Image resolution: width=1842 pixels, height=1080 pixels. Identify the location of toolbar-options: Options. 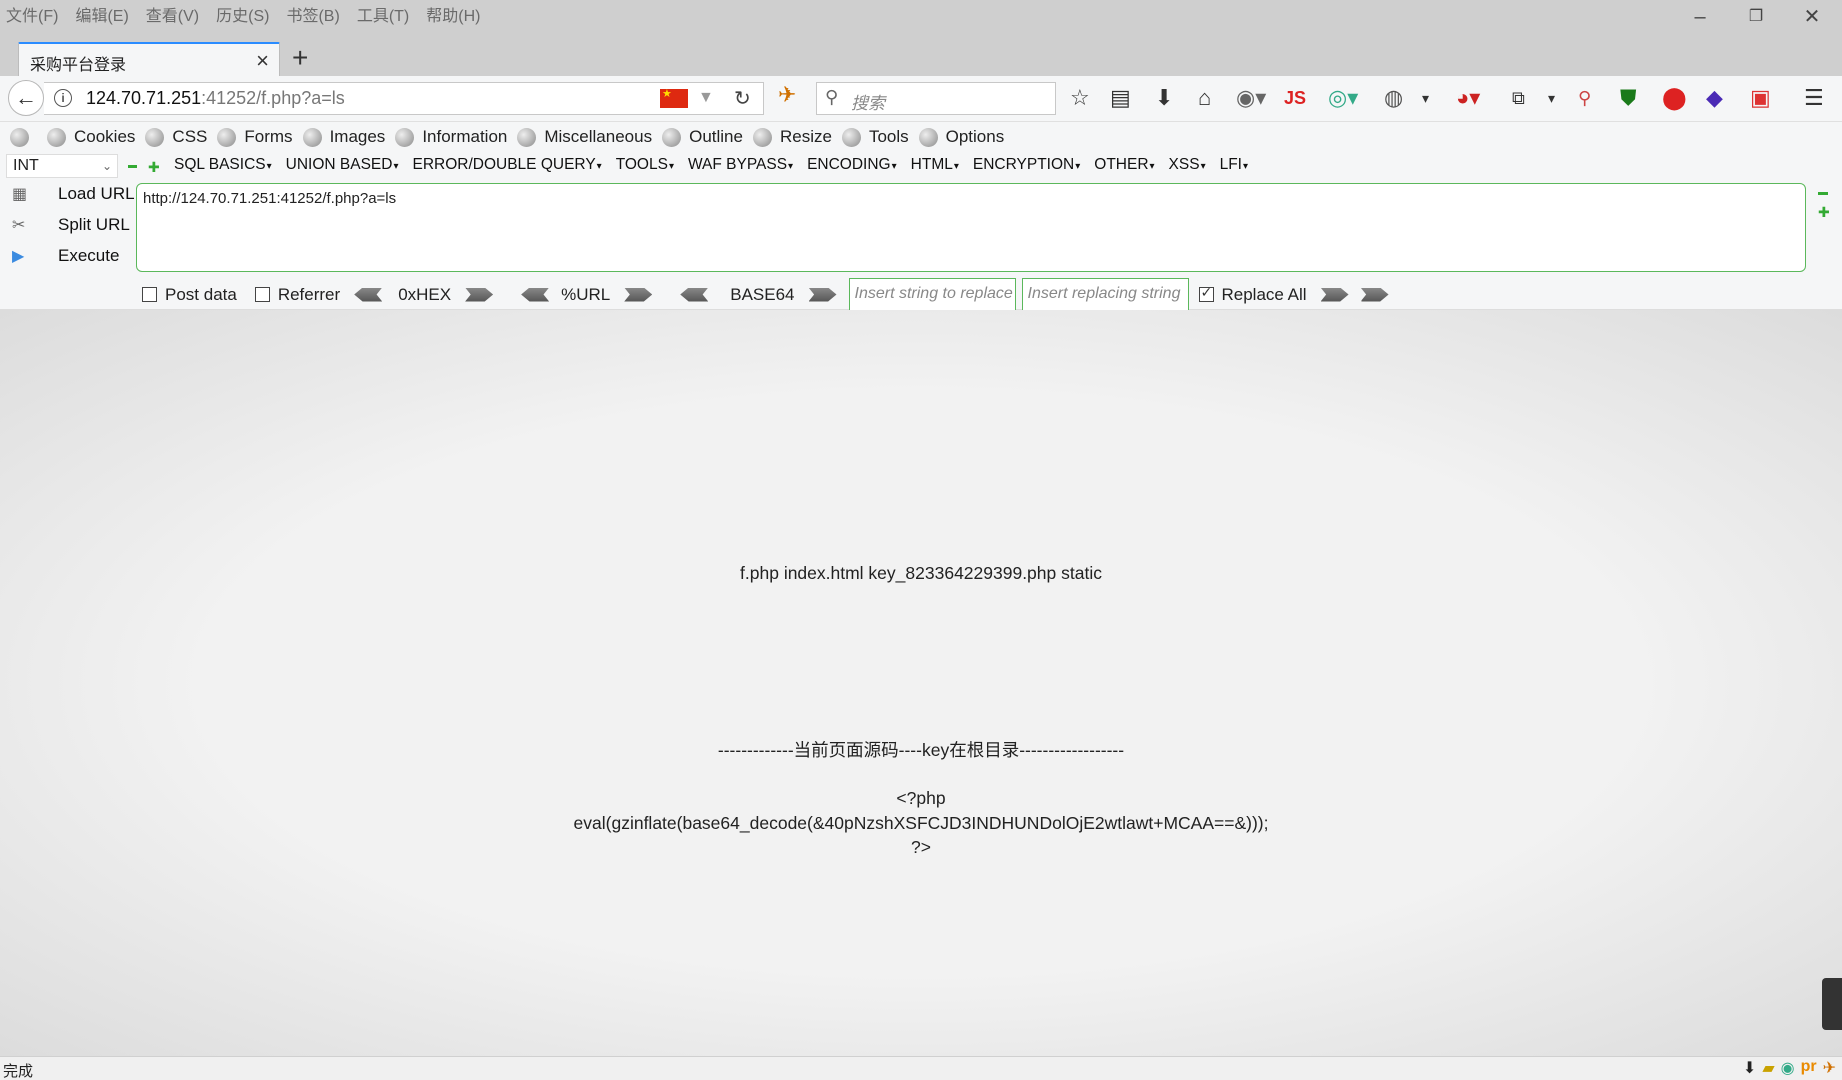
(961, 137).